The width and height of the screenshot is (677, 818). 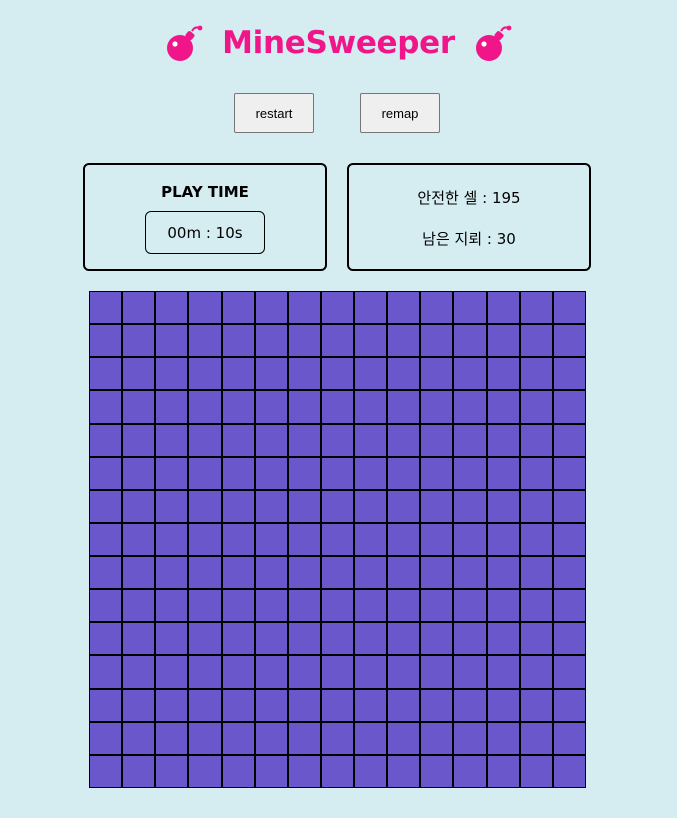 I want to click on restart-button: restart, so click(x=274, y=113).